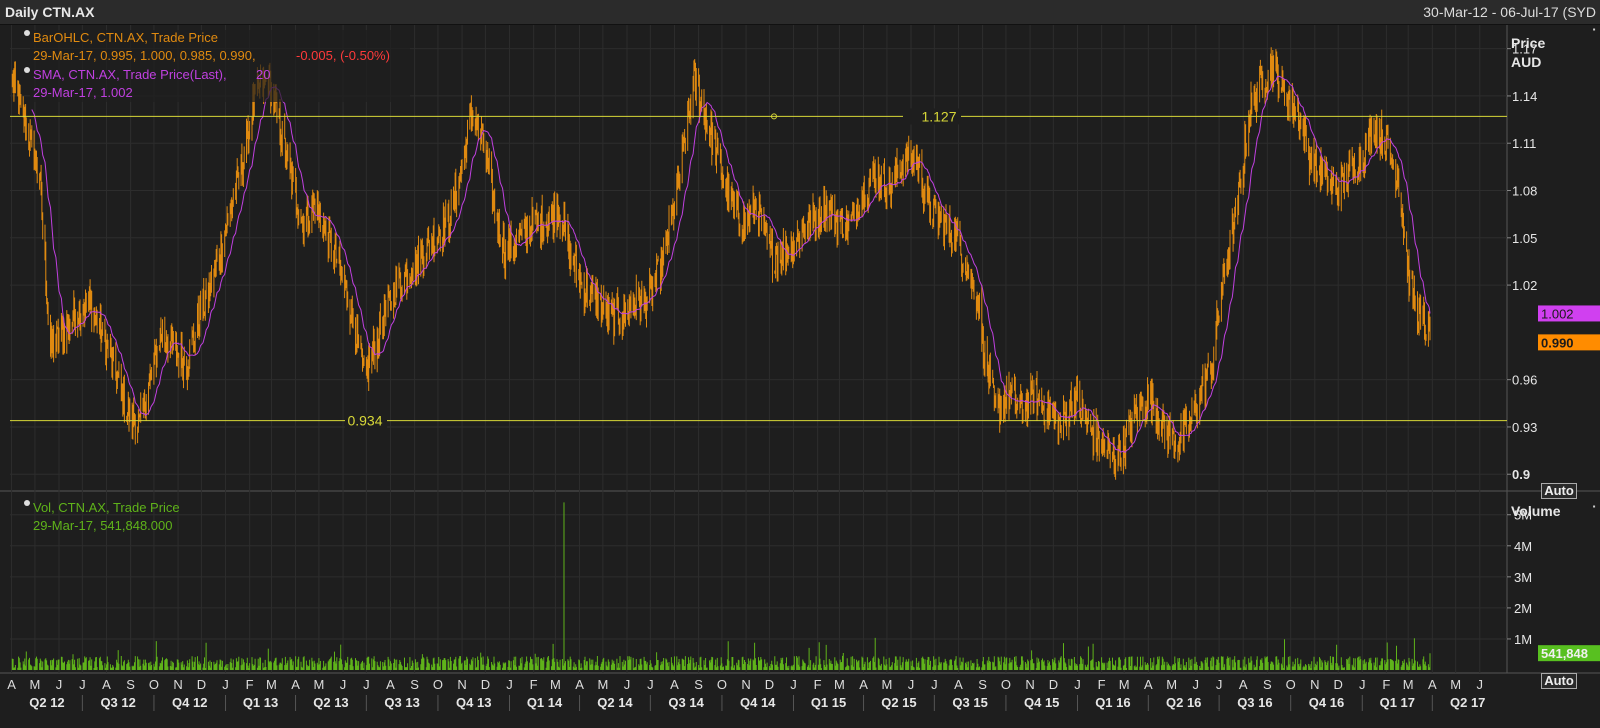  I want to click on price-tick-label: 0.9, so click(1521, 474).